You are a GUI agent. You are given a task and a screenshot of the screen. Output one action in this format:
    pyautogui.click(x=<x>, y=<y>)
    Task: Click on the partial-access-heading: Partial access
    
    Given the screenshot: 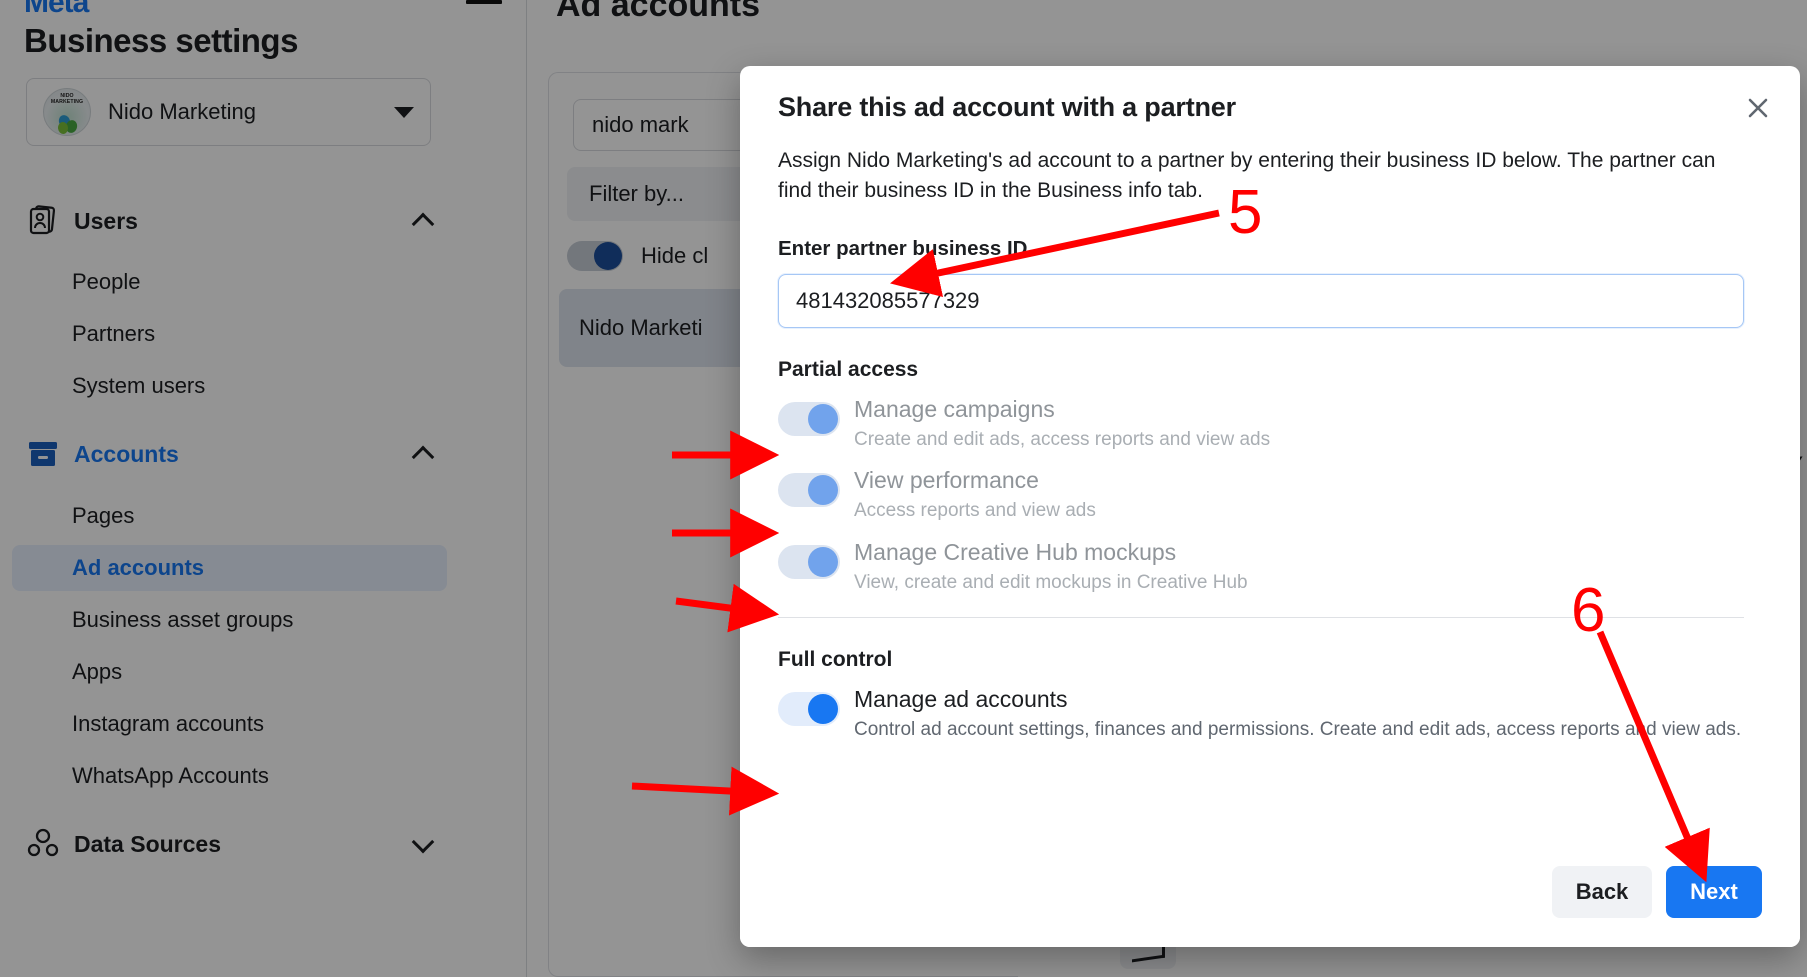 What is the action you would take?
    pyautogui.click(x=848, y=370)
    